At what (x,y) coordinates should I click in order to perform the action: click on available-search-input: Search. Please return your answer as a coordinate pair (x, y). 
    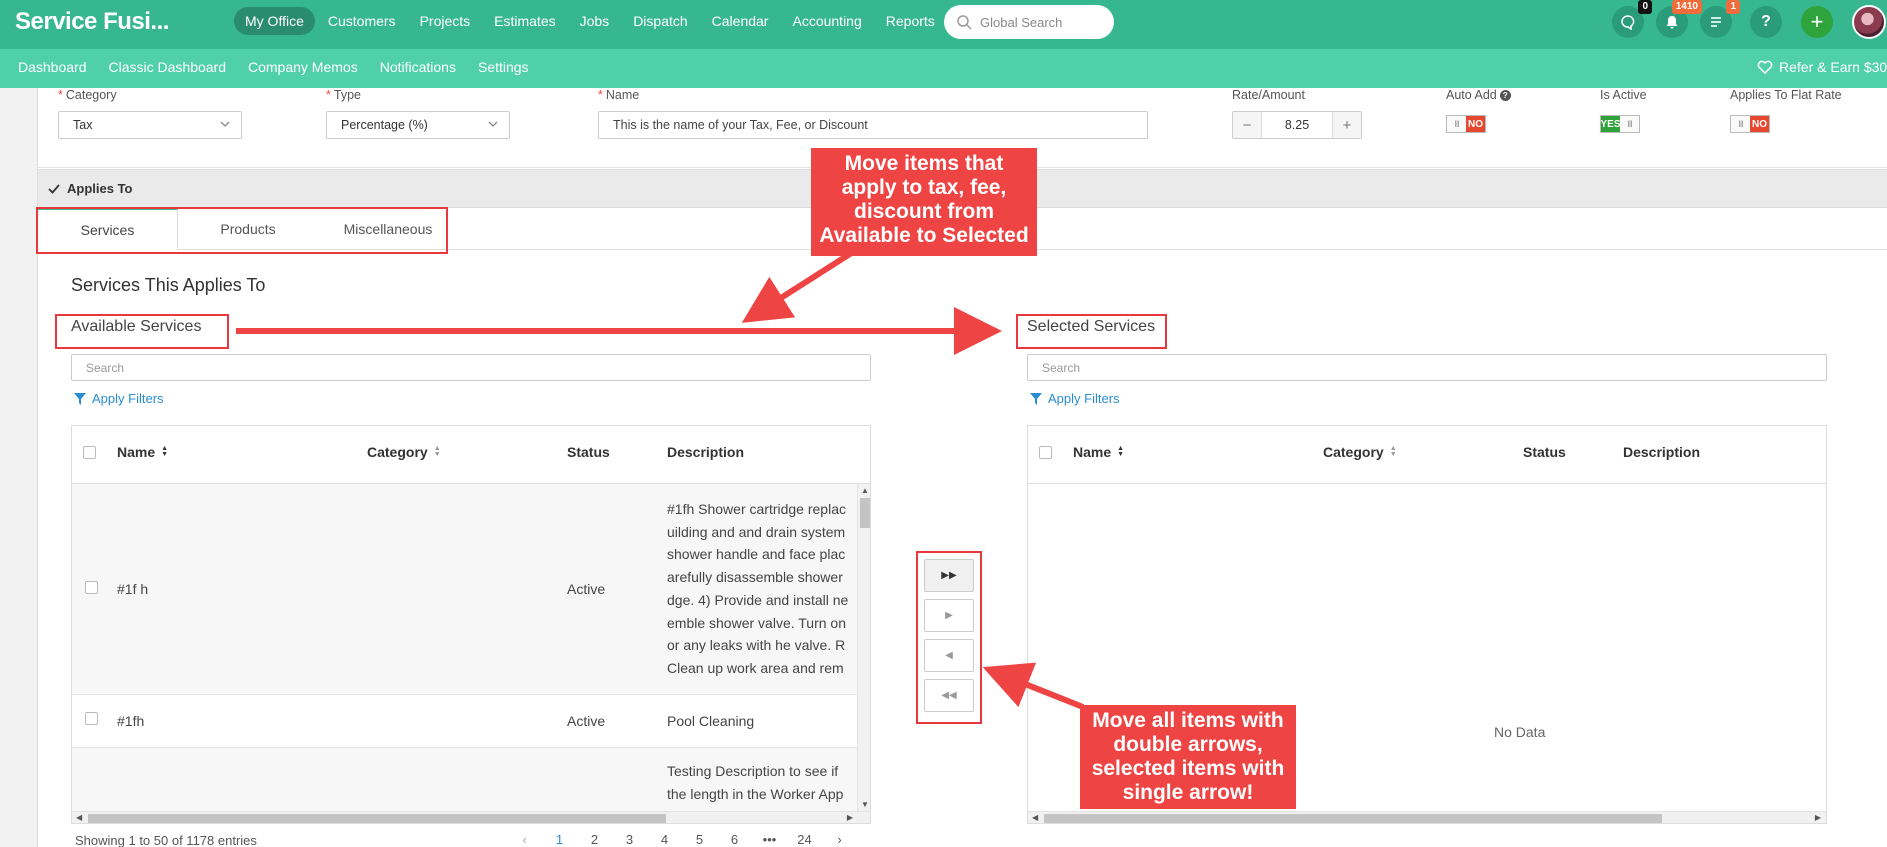
    Looking at the image, I should click on (471, 367).